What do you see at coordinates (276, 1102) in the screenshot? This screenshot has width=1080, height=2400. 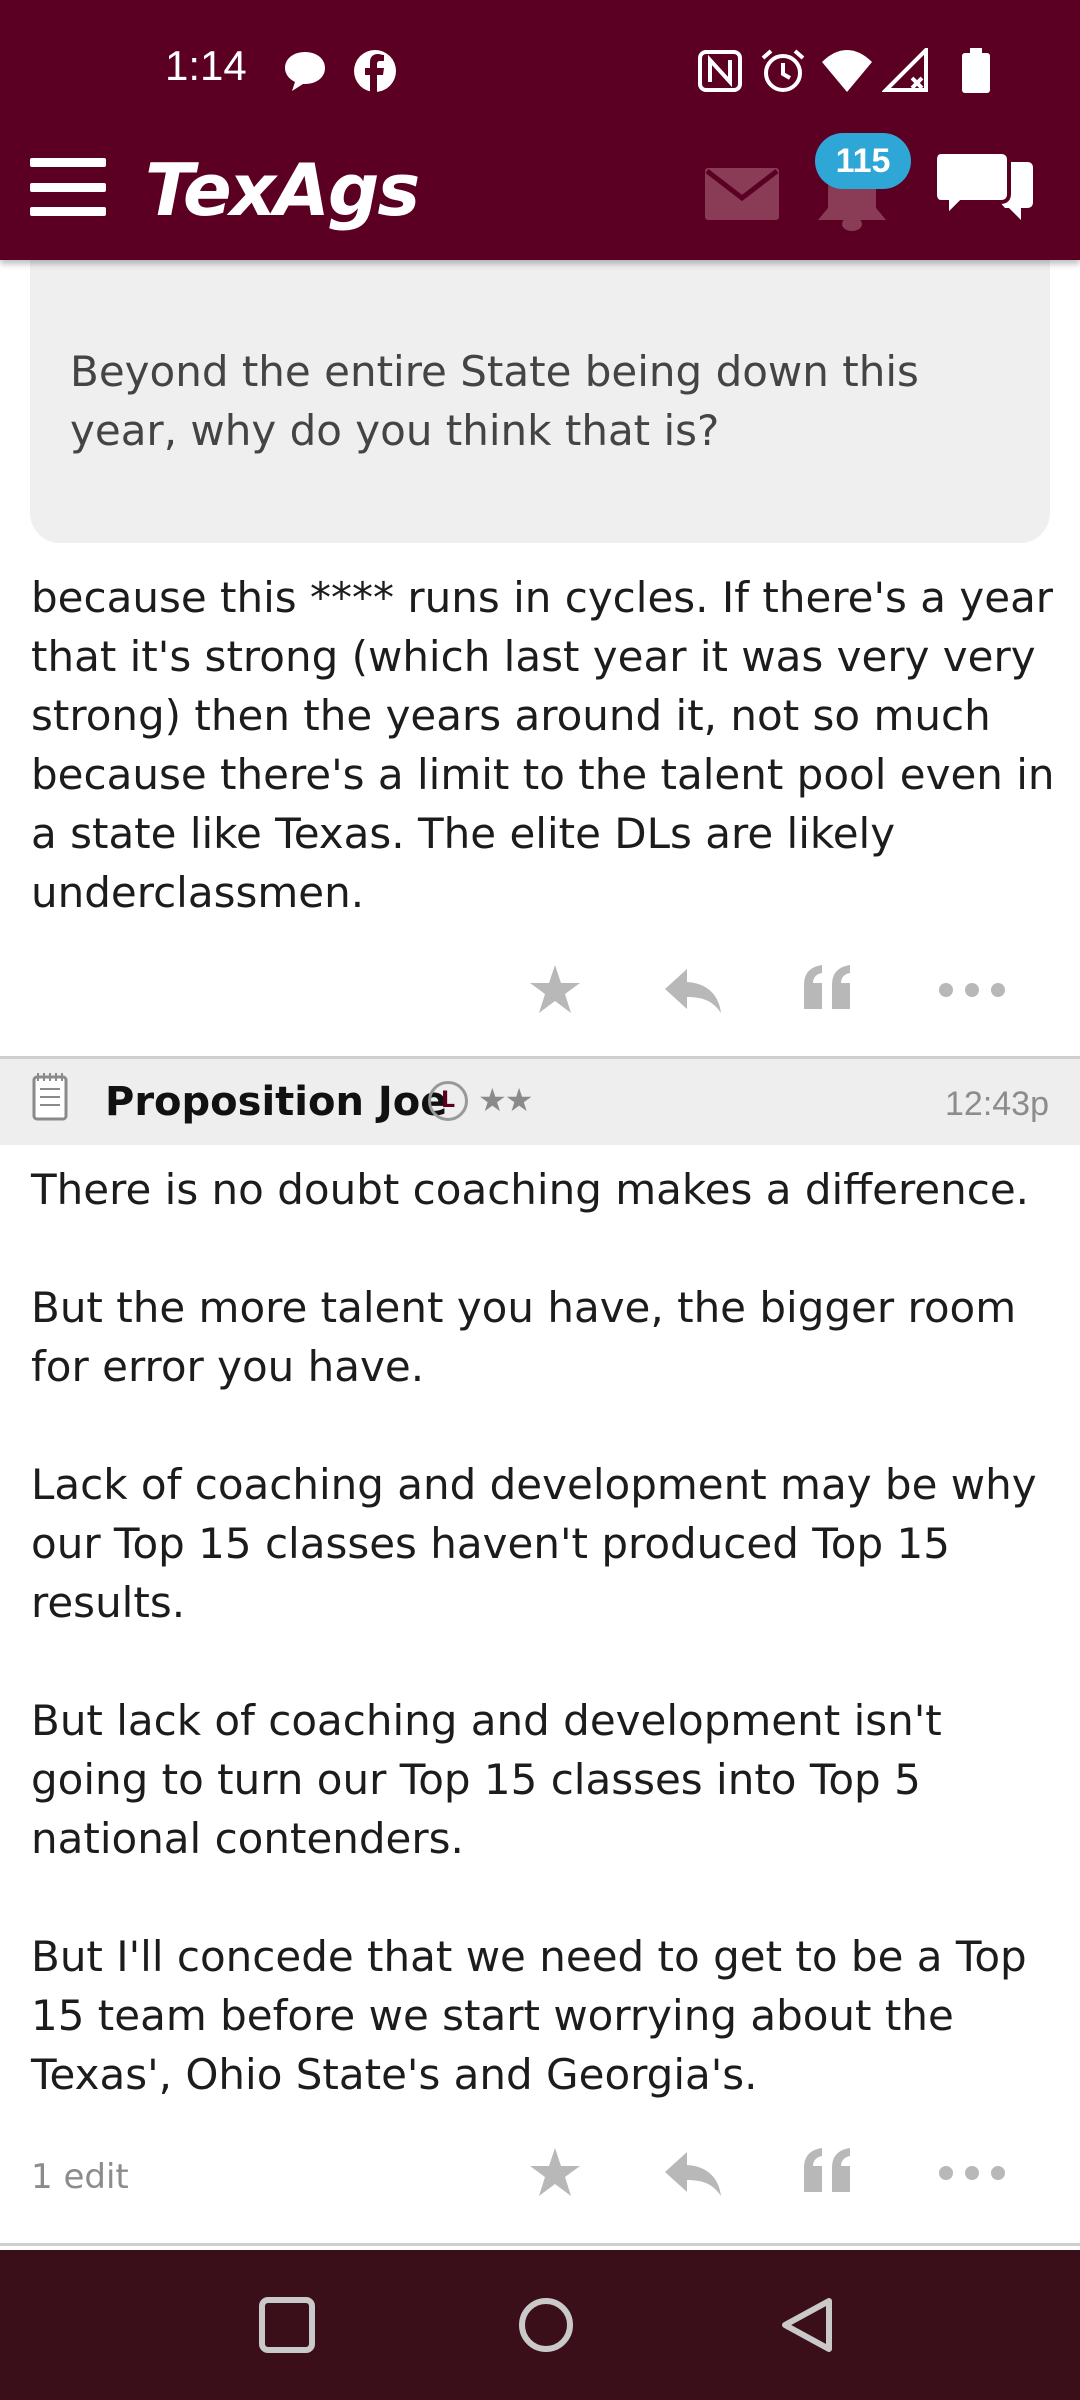 I see `post-author: Proposition Joe` at bounding box center [276, 1102].